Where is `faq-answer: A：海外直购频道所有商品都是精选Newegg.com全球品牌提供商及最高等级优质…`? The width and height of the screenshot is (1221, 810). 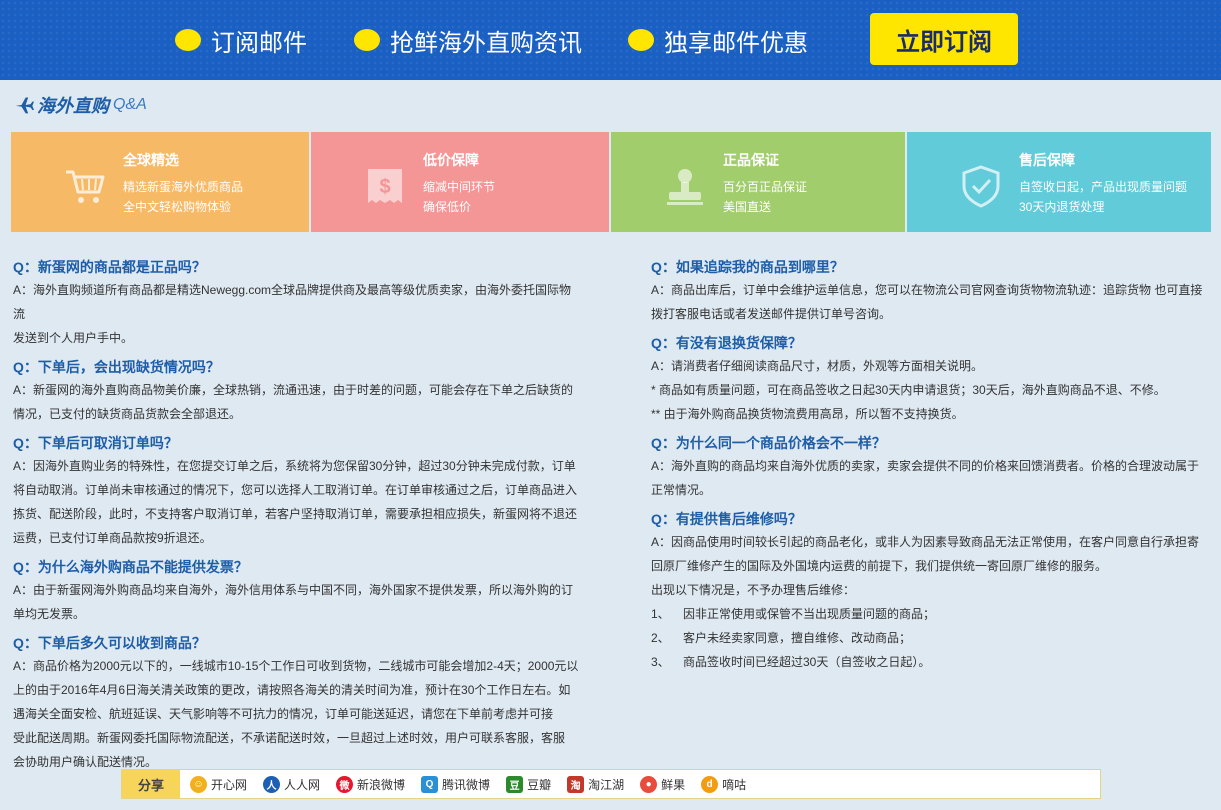
faq-answer: A：海外直购频道所有商品都是精选Newegg.com全球品牌提供商及最高等级优质… is located at coordinates (298, 314).